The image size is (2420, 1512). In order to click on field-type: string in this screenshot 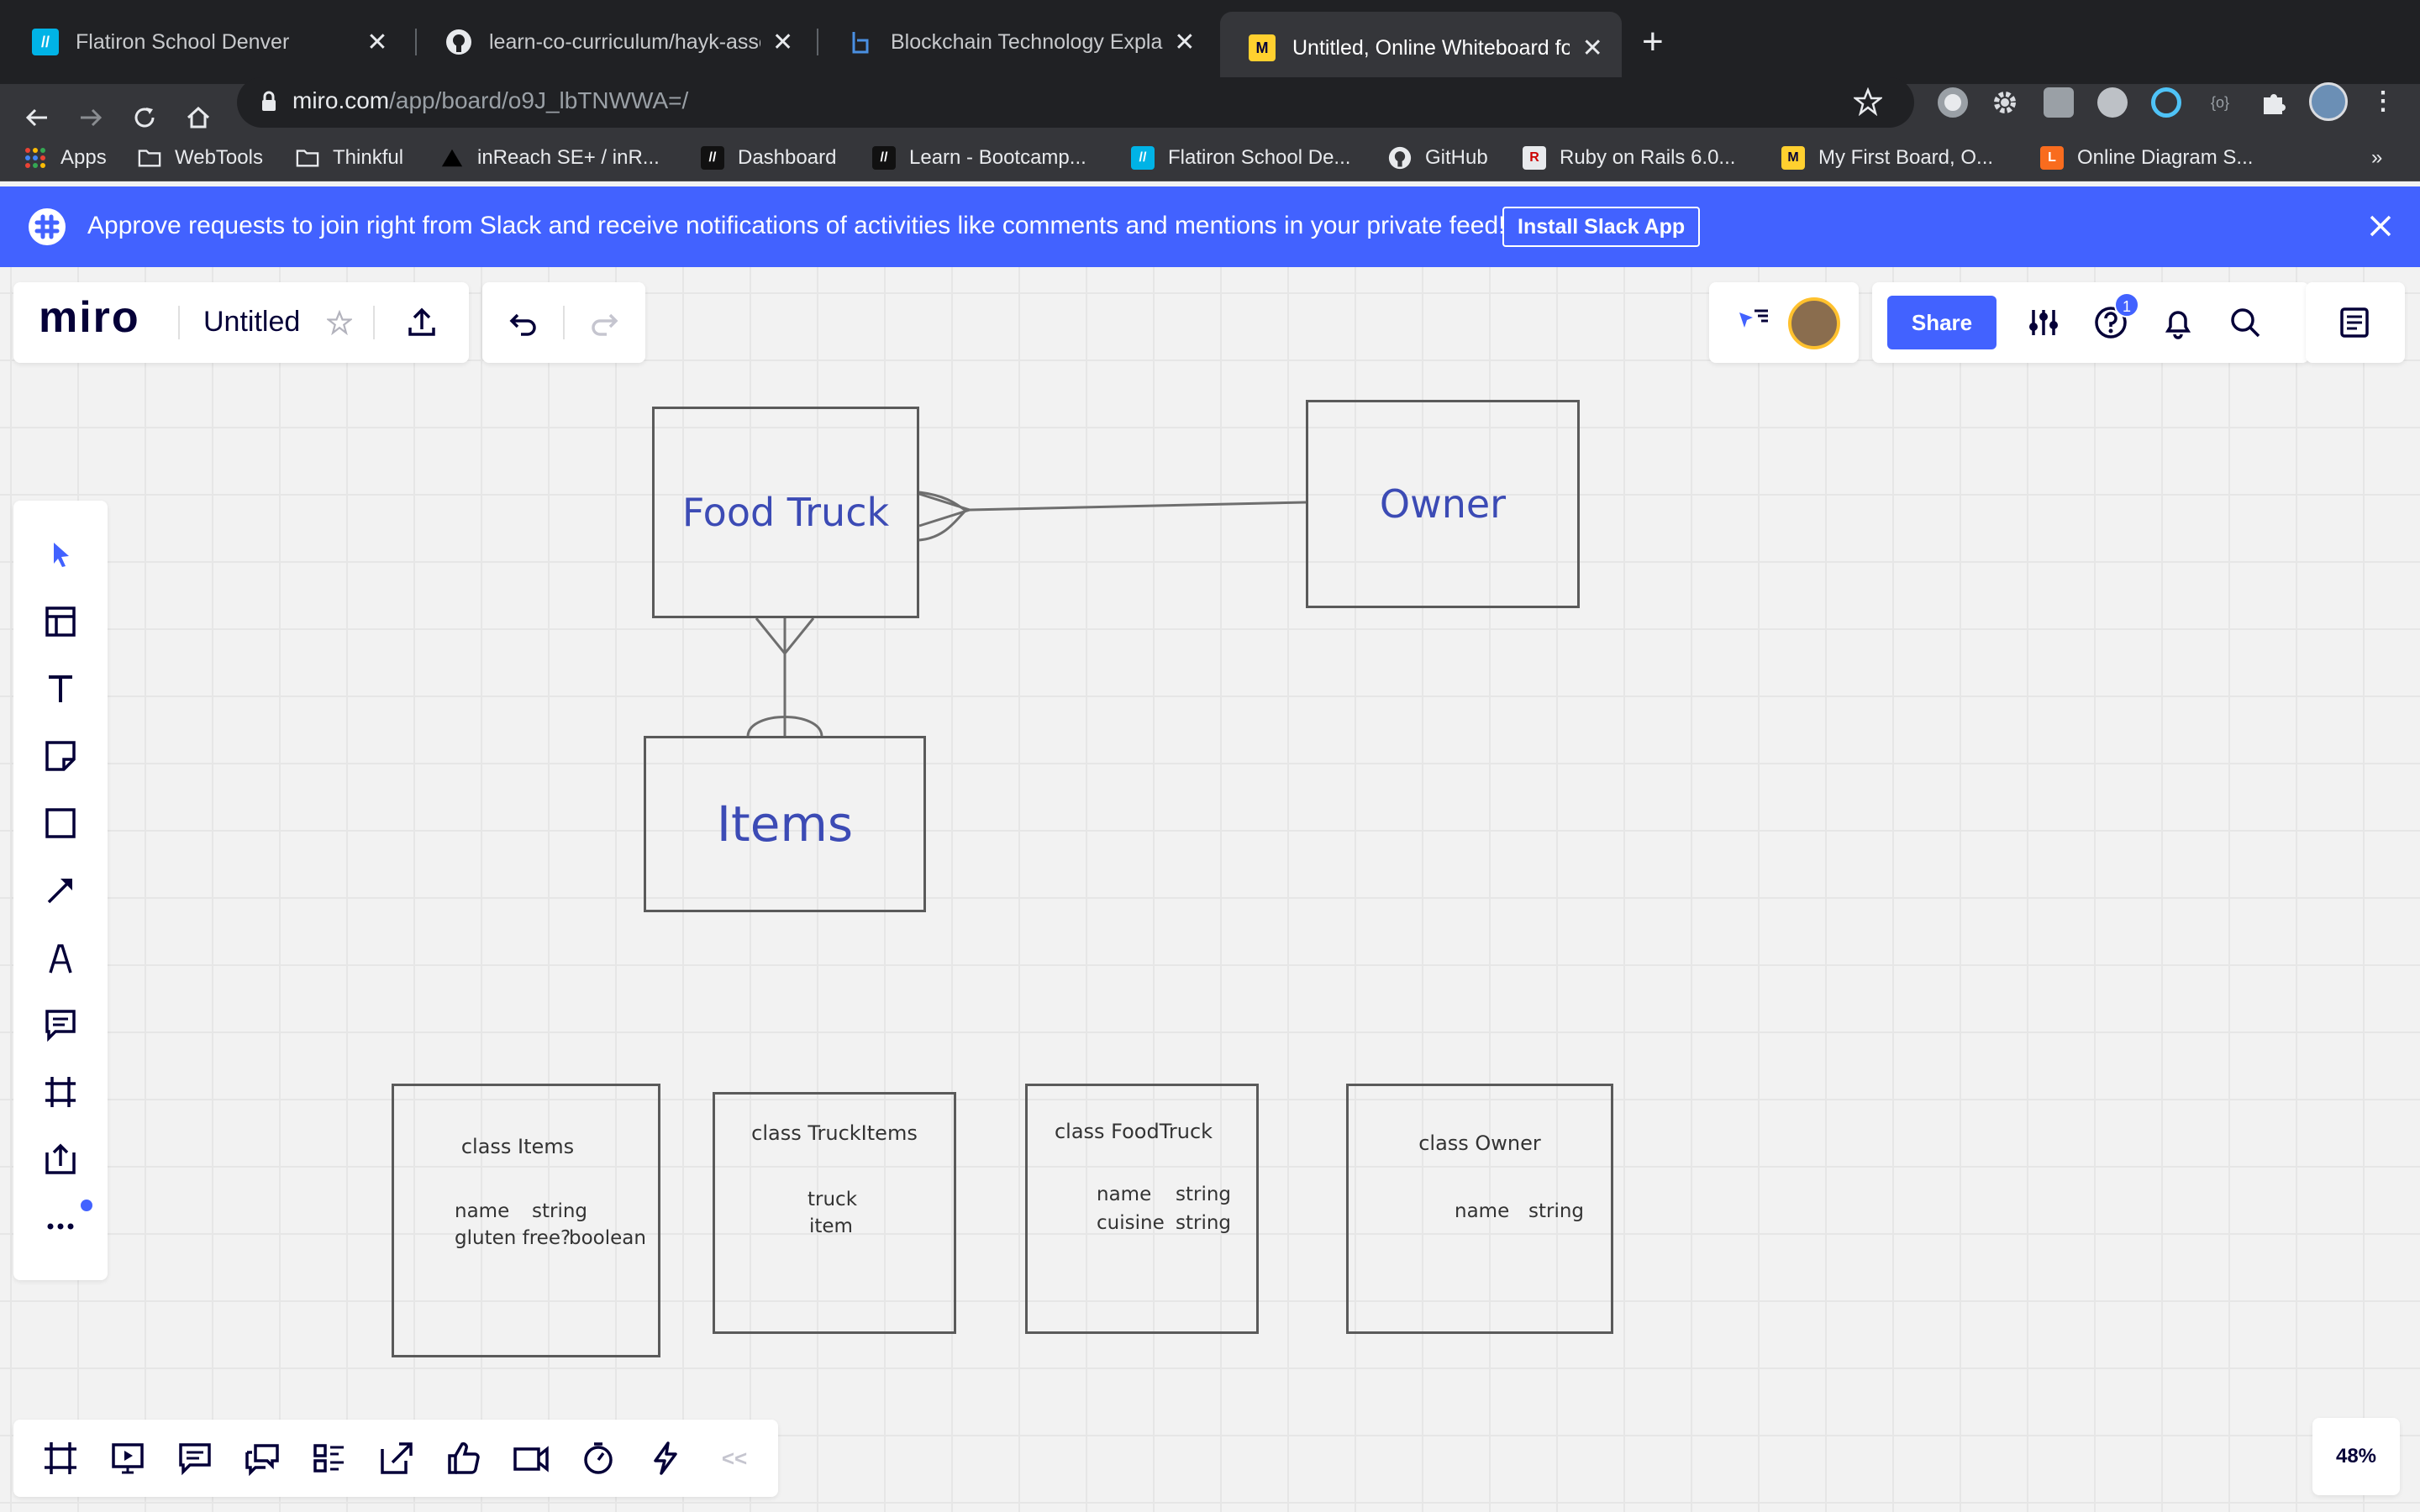, I will do `click(1557, 1211)`.